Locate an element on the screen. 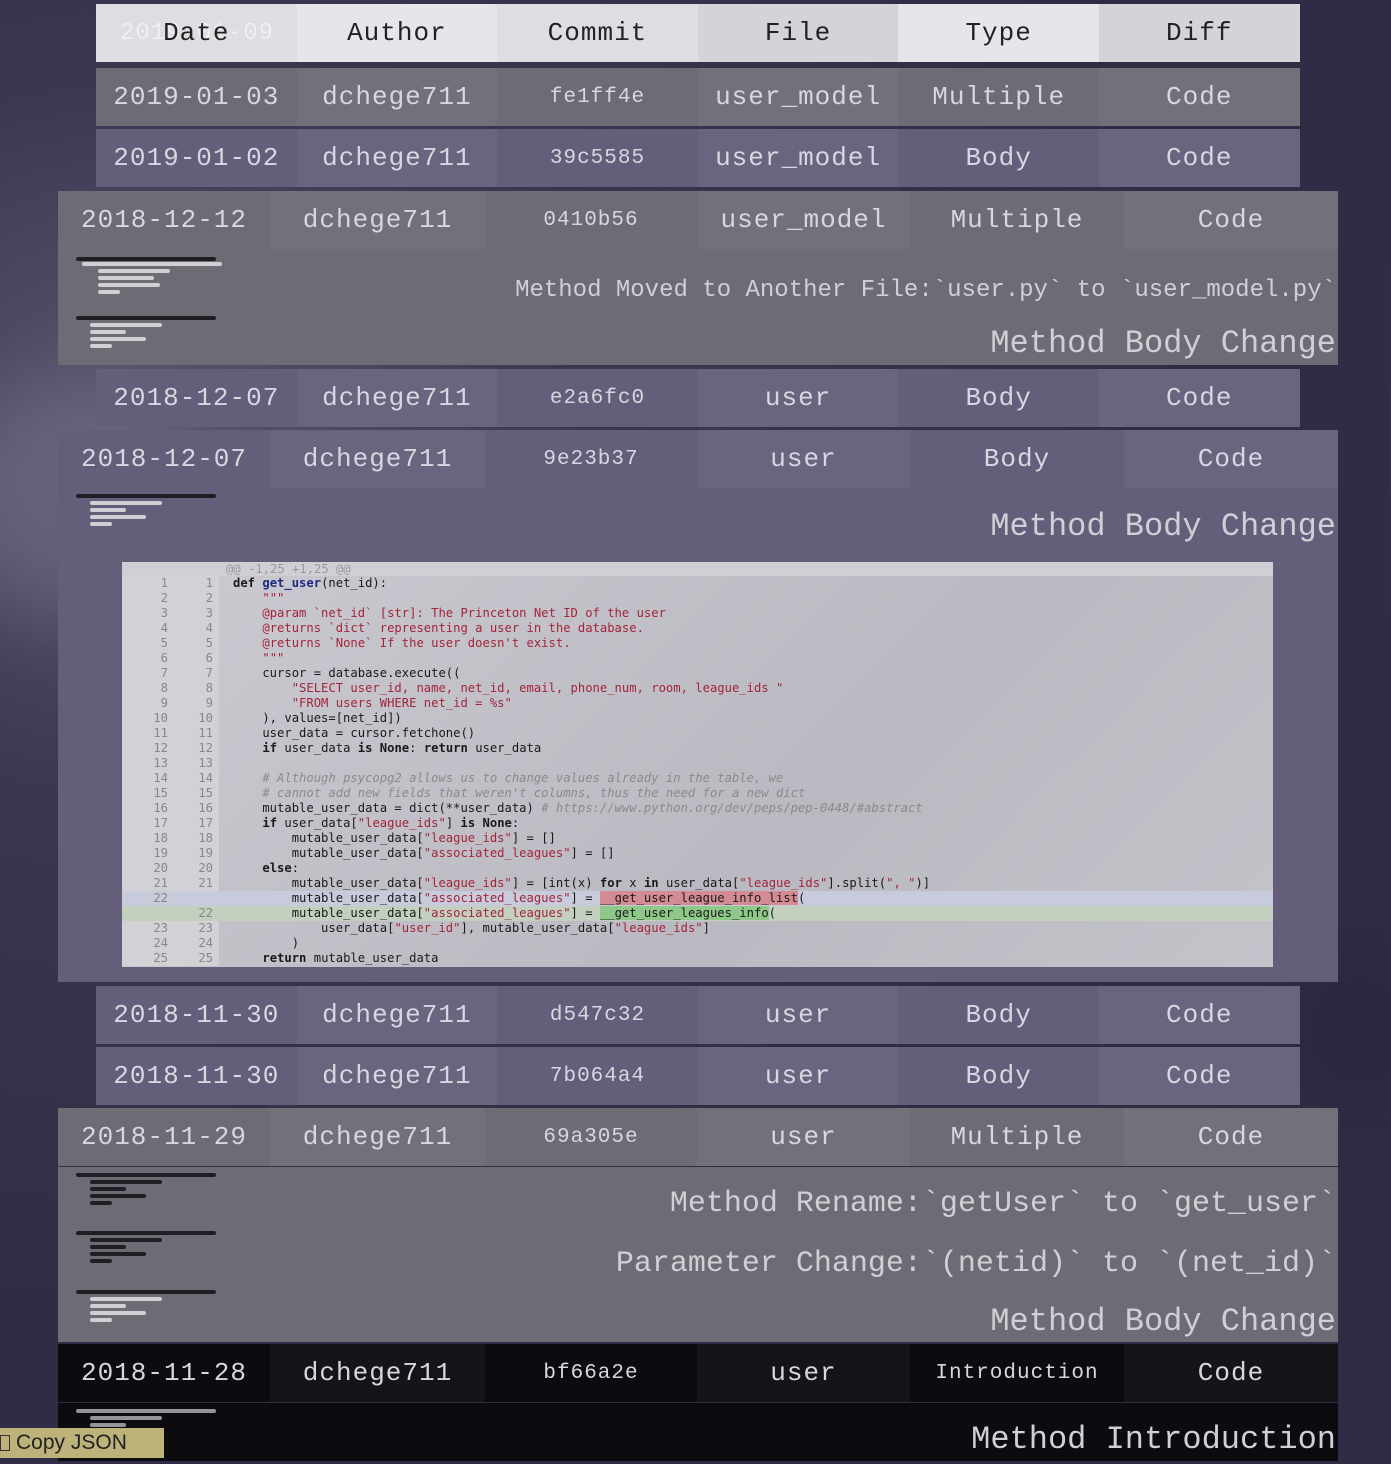  new-line-number: 2 is located at coordinates (193, 598).